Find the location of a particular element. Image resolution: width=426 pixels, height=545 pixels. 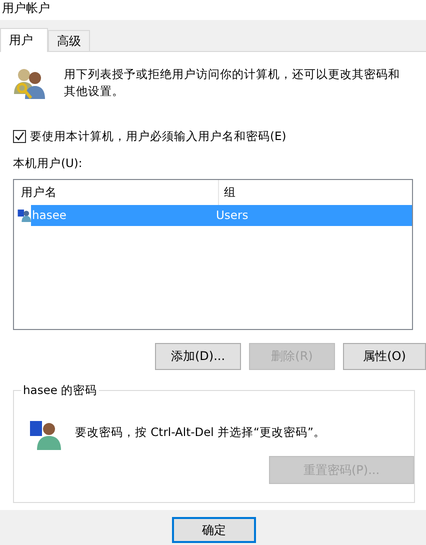

tab: 用户 is located at coordinates (24, 40).